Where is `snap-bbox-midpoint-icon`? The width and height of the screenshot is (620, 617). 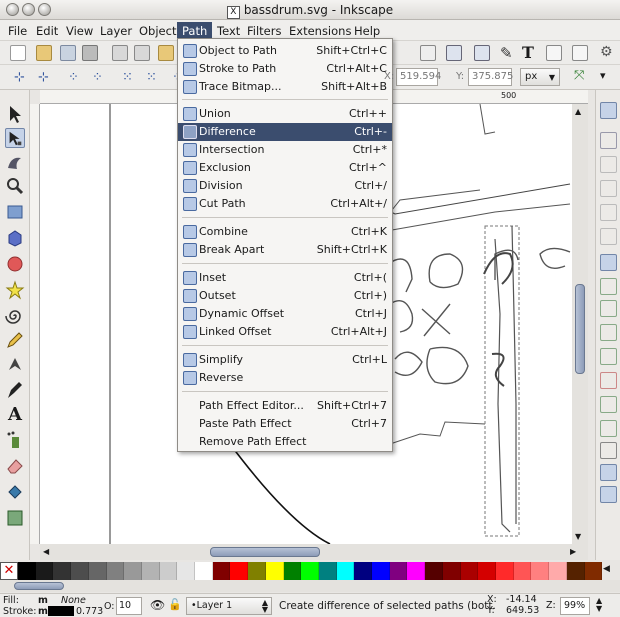 snap-bbox-midpoint-icon is located at coordinates (608, 212).